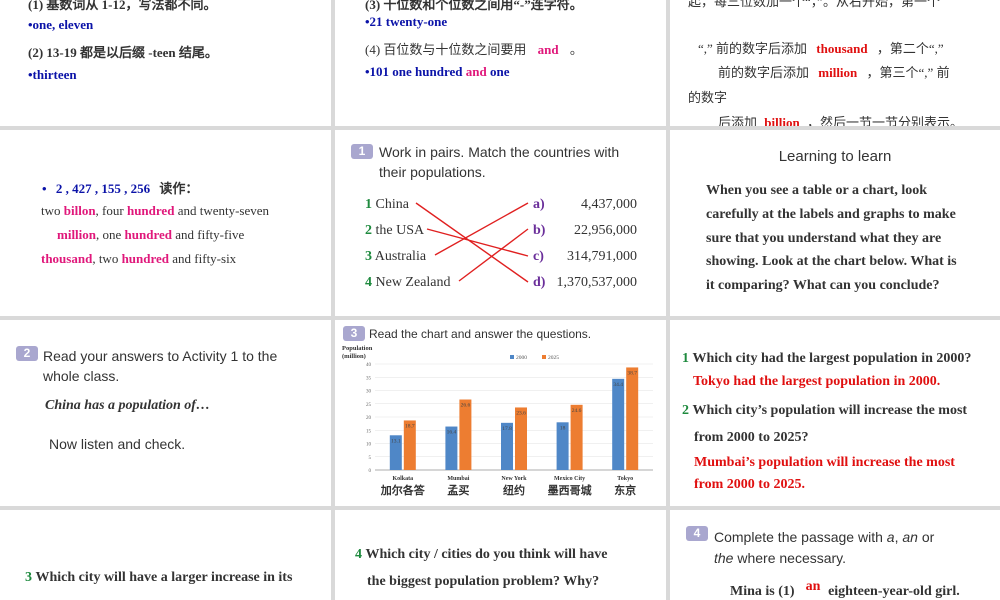 This screenshot has height=600, width=1000. I want to click on passage-sentence: Mina is (1) an eighteen-year-old girl., so click(845, 589).